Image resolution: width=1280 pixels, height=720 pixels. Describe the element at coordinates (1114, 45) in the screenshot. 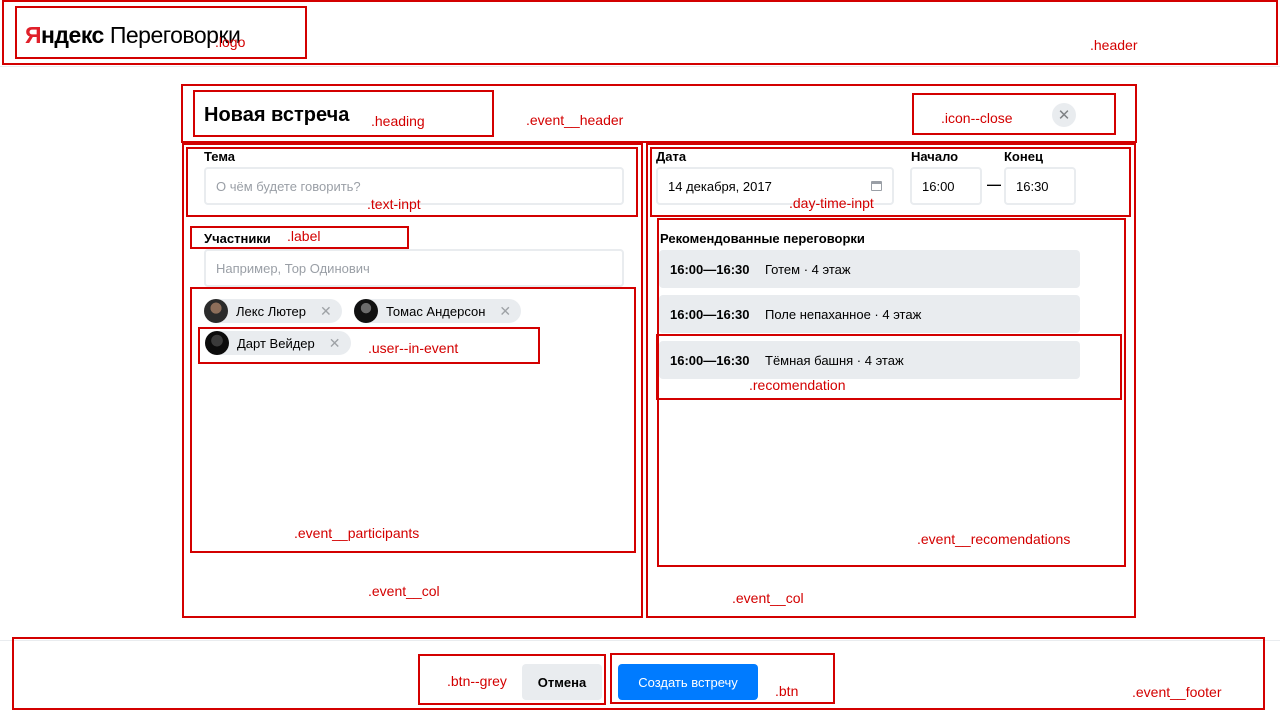

I see `annotation-label-header: .header` at that location.